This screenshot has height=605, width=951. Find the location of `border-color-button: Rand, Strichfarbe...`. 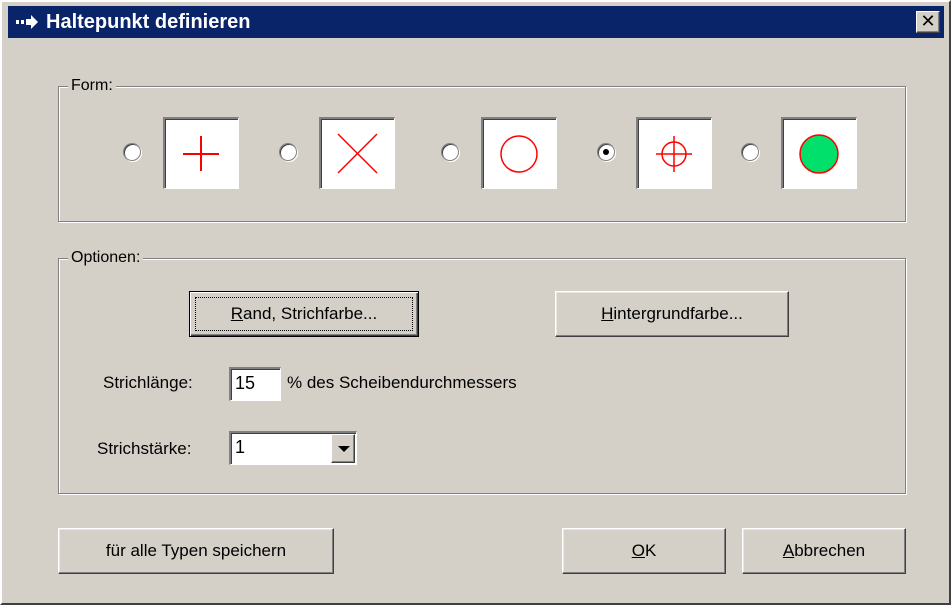

border-color-button: Rand, Strichfarbe... is located at coordinates (304, 314).